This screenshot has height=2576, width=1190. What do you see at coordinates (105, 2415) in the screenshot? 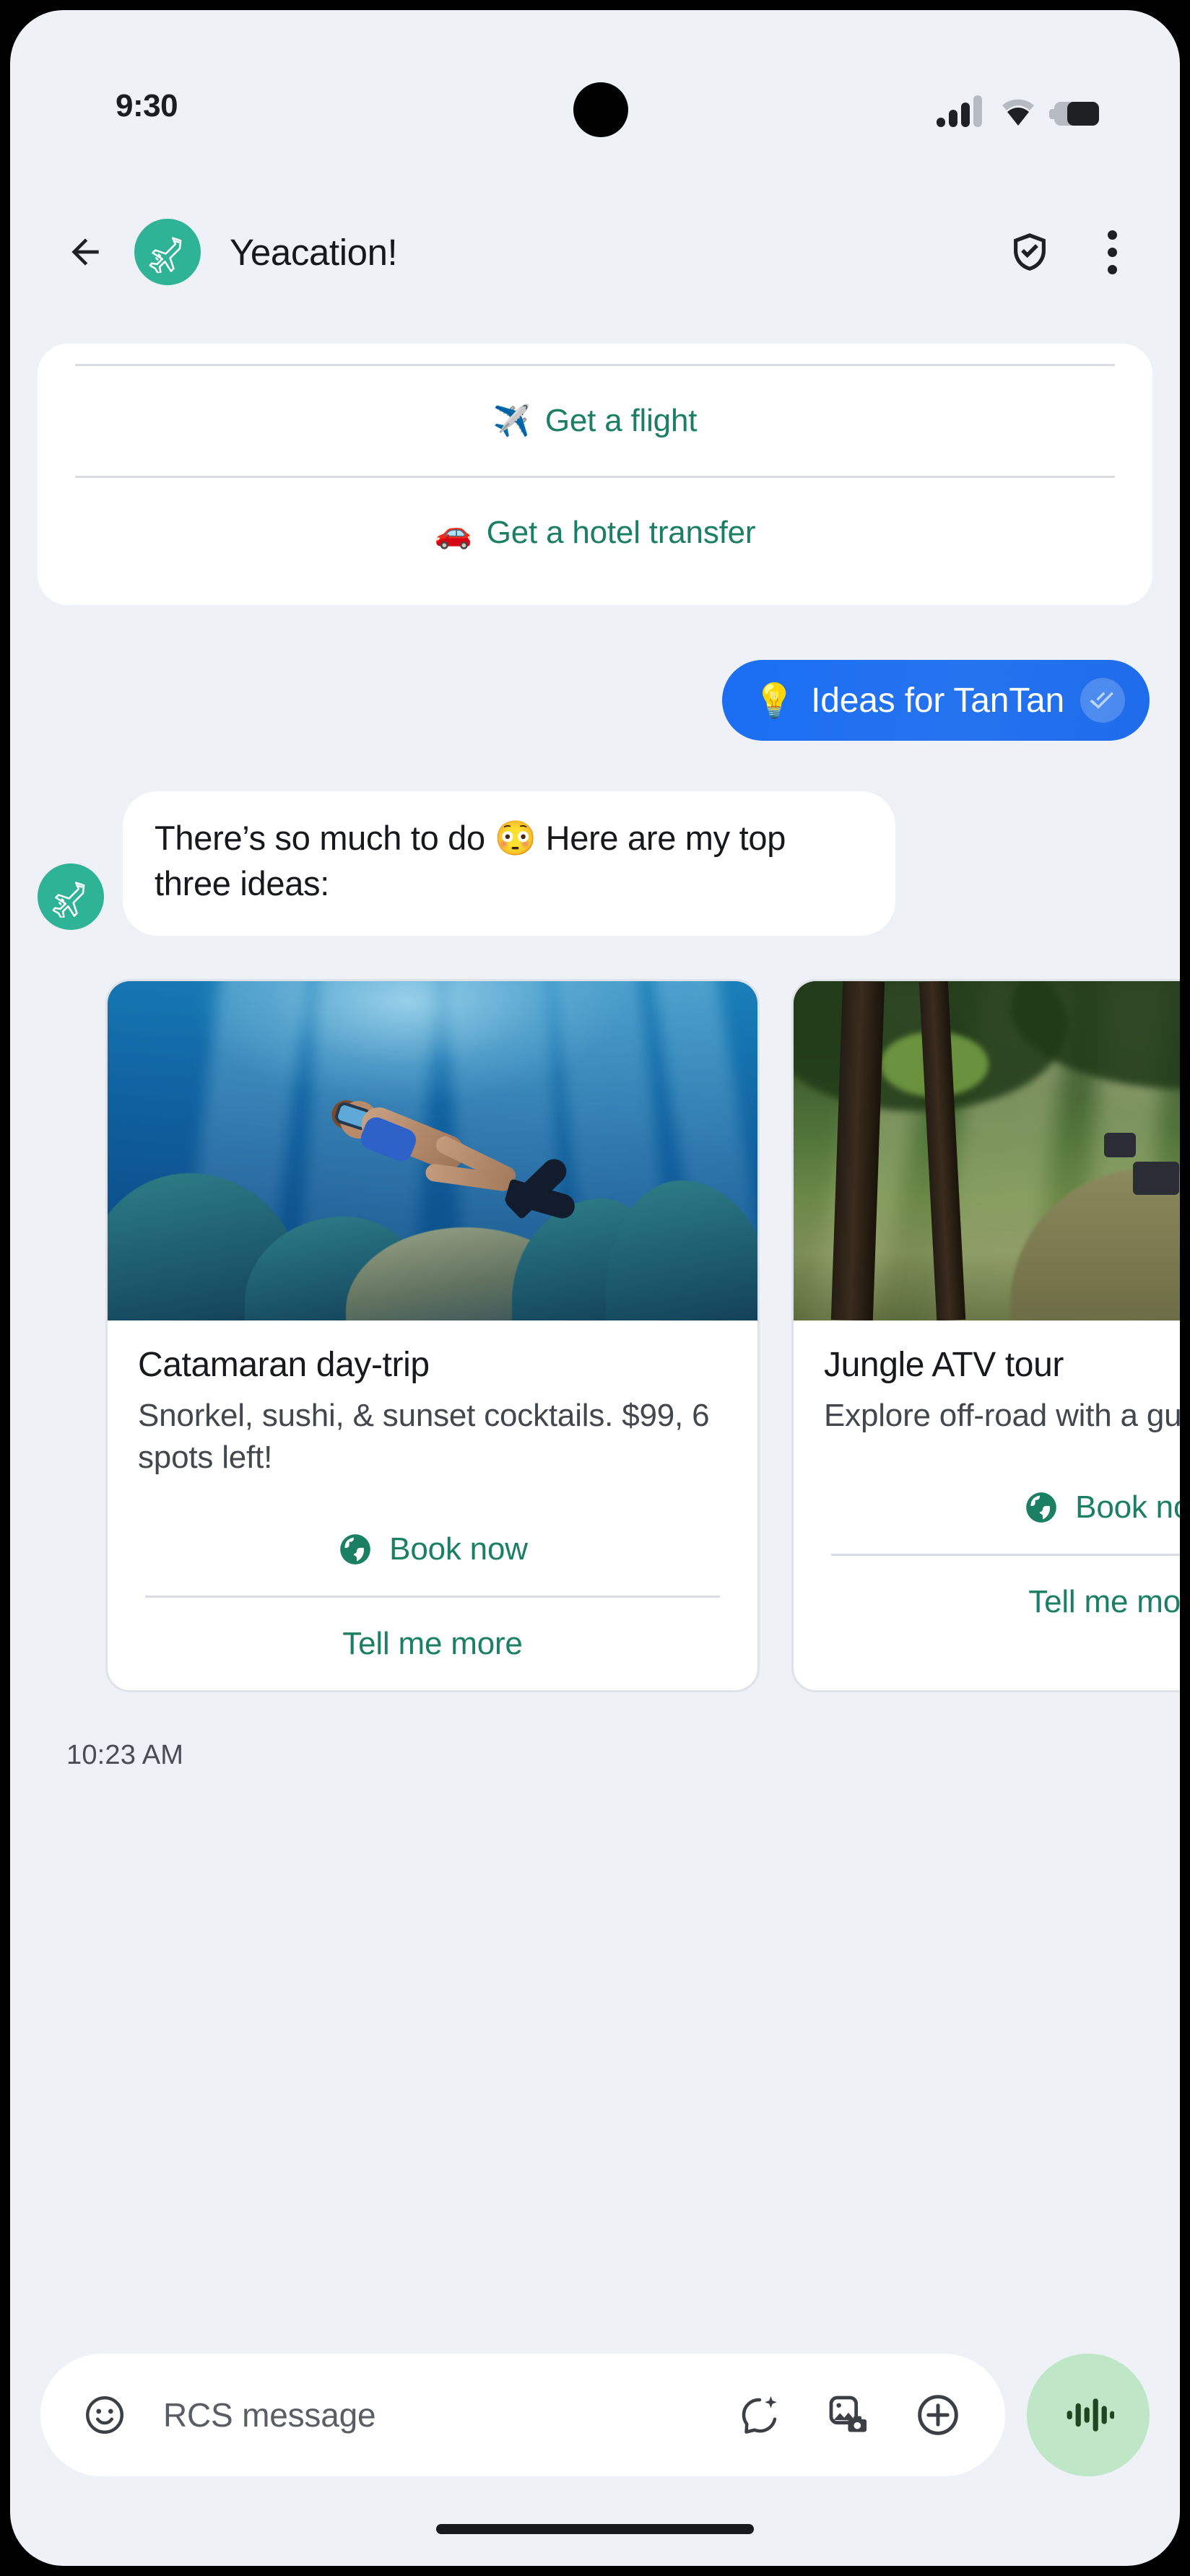
I see `emoji-smiley-icon` at bounding box center [105, 2415].